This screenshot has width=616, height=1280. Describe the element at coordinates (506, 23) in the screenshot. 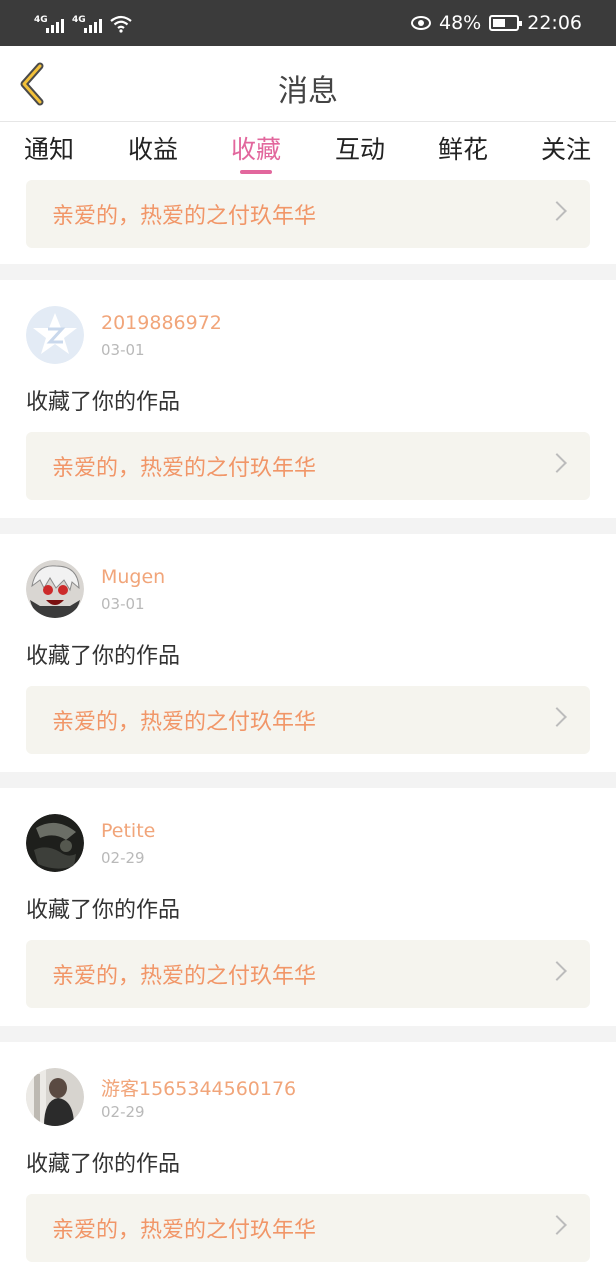

I see `battery-icon` at that location.